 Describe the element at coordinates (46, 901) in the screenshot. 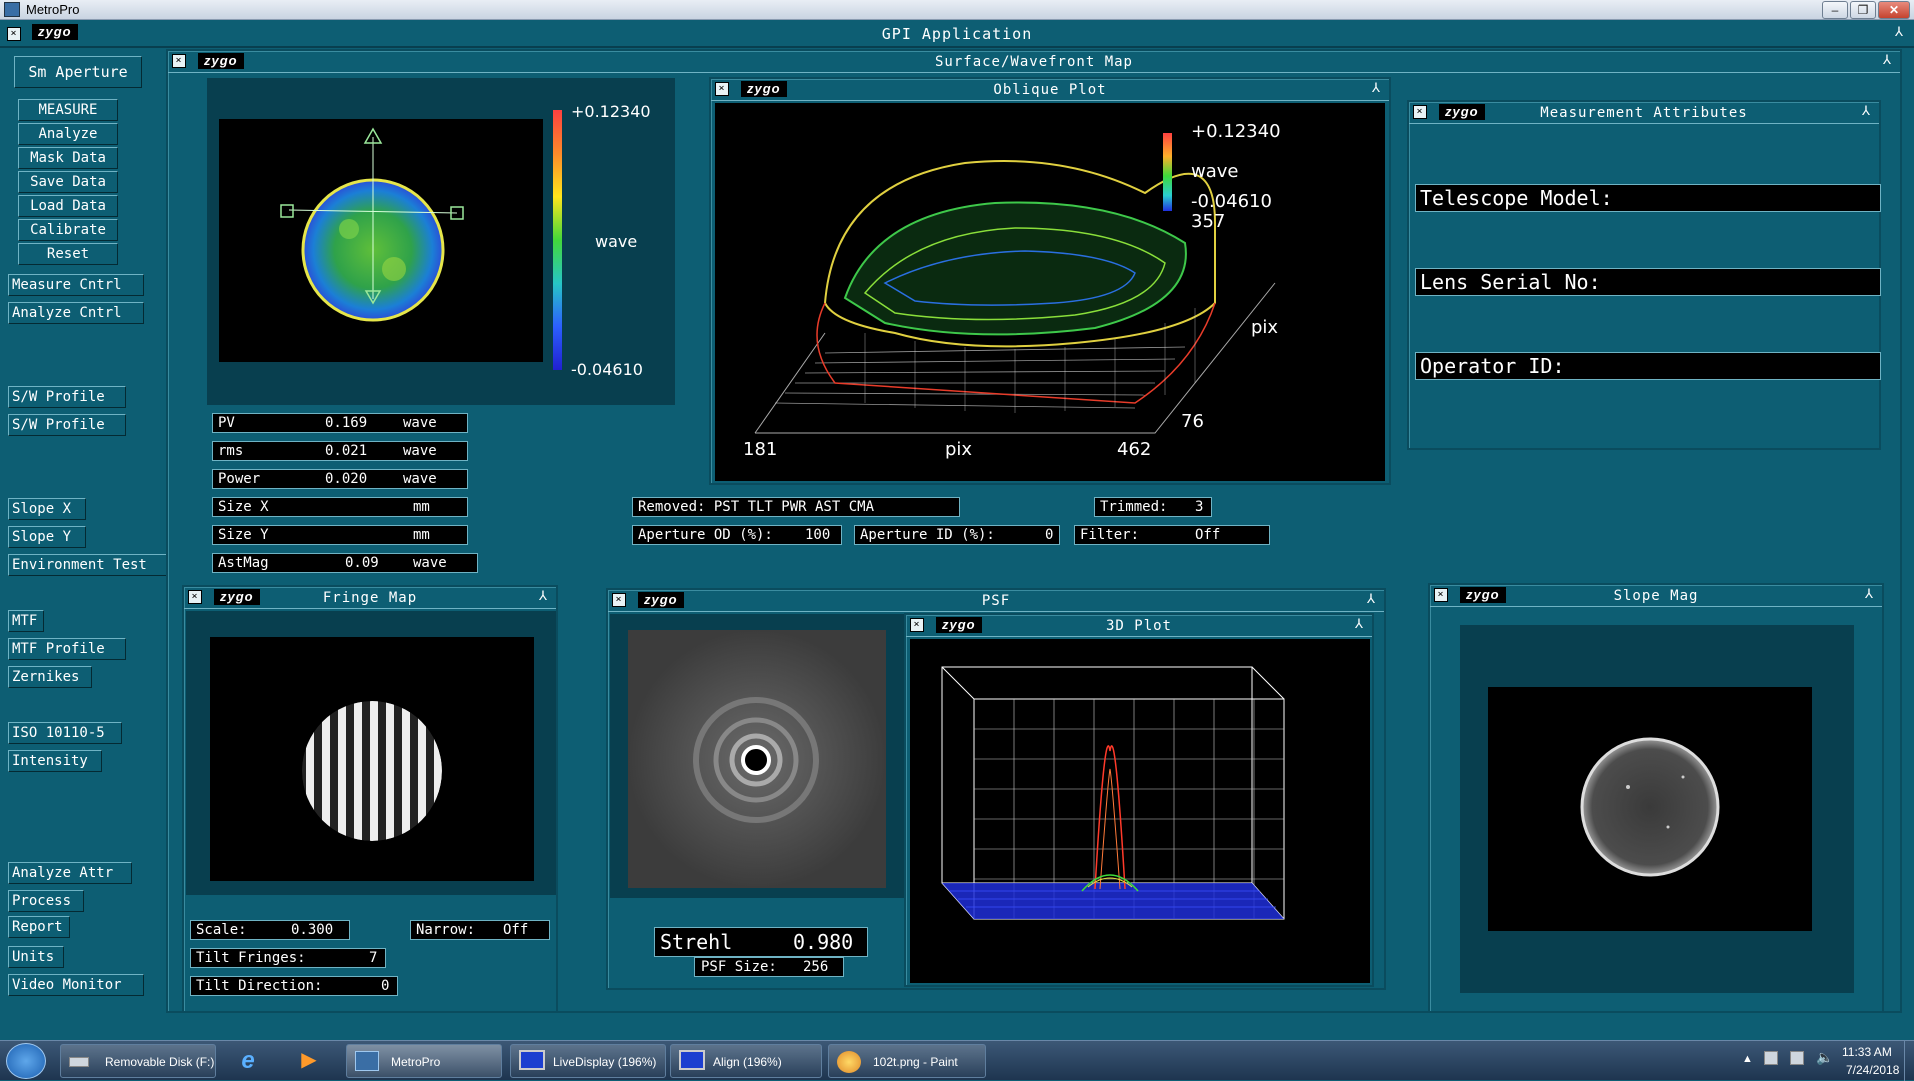

I see `process-button: Process` at that location.